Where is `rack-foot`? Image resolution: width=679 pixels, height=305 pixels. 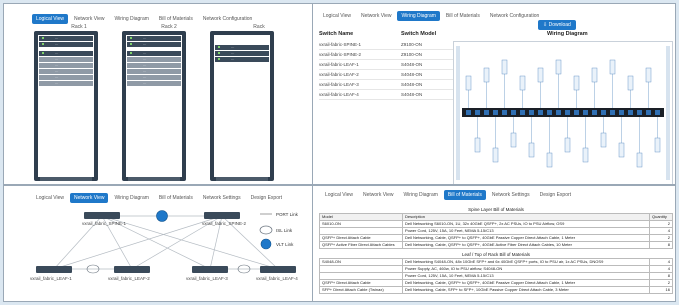
rack-foot is located at coordinates (154, 179).